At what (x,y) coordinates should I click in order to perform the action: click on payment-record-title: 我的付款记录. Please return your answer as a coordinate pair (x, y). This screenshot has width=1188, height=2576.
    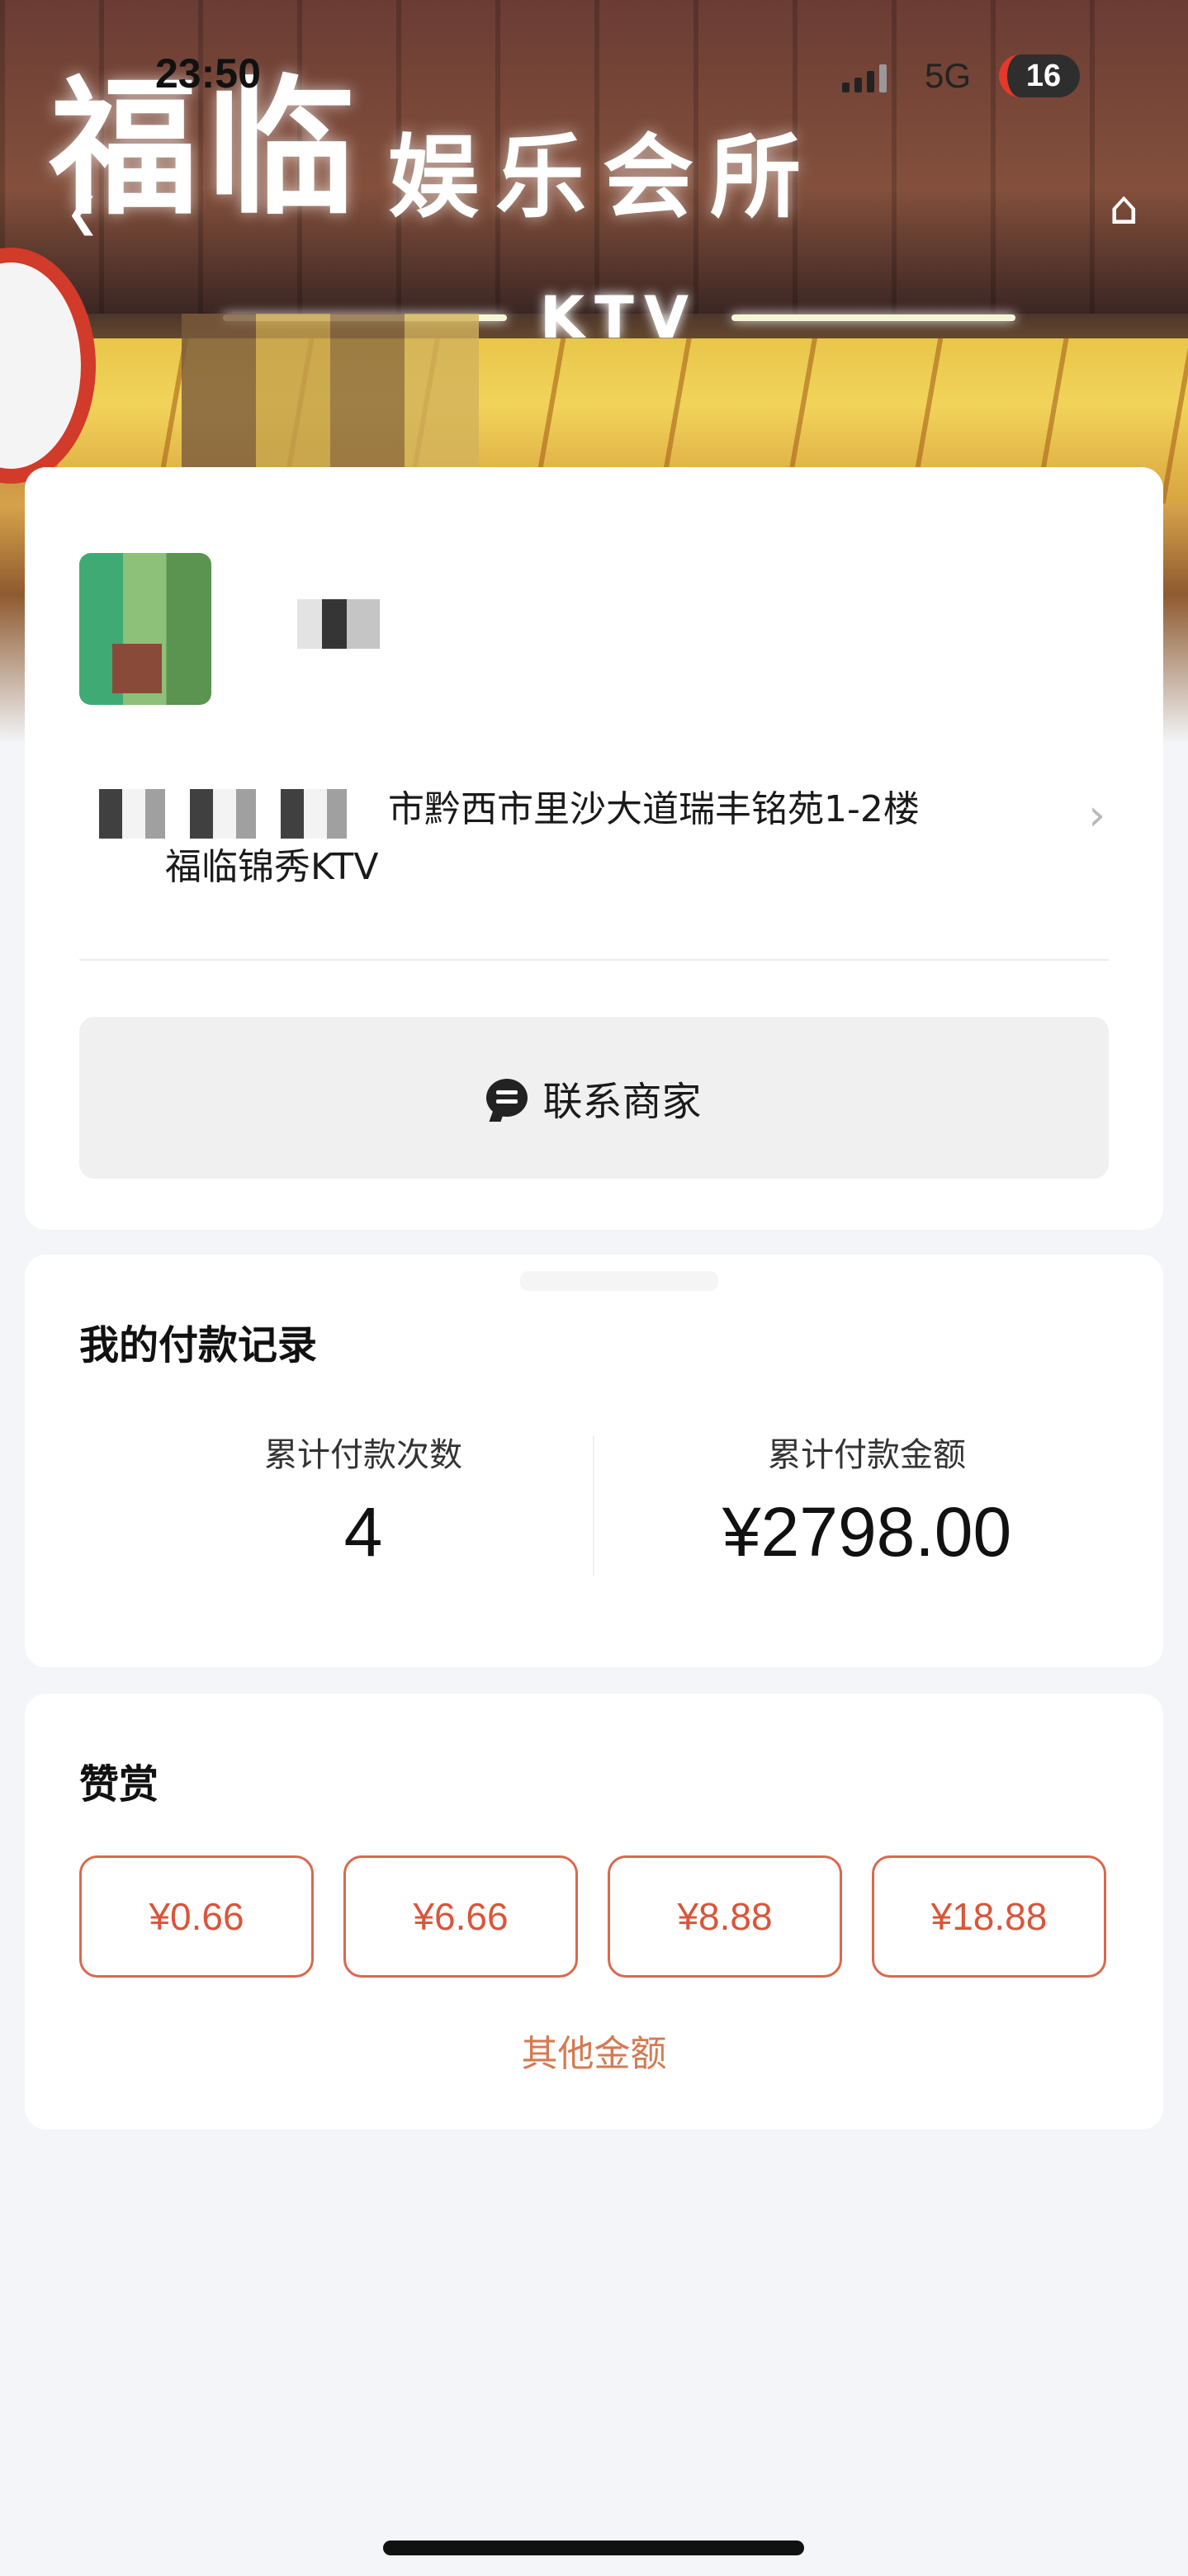
    Looking at the image, I should click on (198, 1345).